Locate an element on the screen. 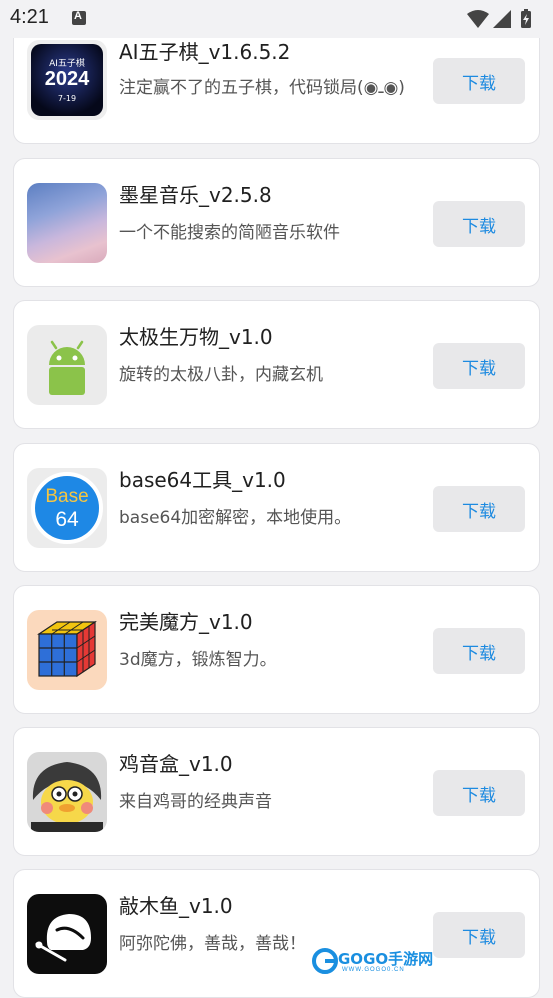 This screenshot has height=998, width=553. status-bar: 4:21 is located at coordinates (276, 19).